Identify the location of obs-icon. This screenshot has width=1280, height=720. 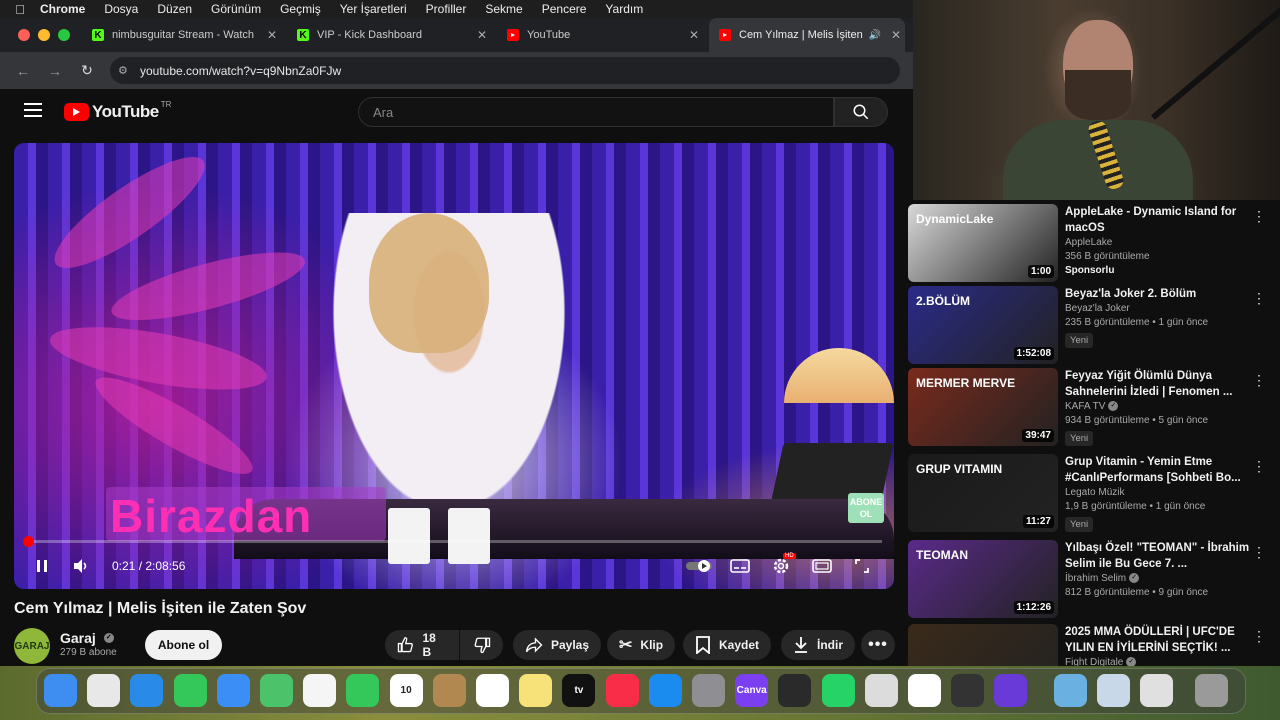
(795, 690).